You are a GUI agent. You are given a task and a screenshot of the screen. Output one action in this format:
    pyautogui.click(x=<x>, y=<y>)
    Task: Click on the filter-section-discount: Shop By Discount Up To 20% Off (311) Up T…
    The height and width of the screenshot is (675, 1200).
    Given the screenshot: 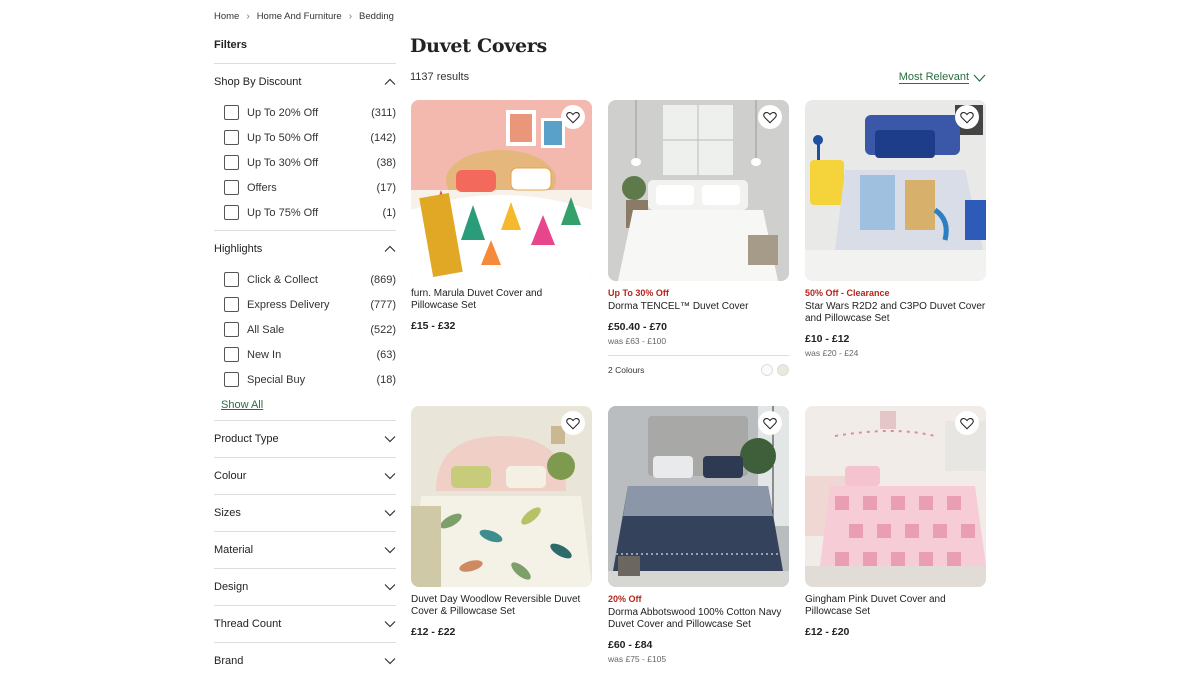 What is the action you would take?
    pyautogui.click(x=305, y=147)
    